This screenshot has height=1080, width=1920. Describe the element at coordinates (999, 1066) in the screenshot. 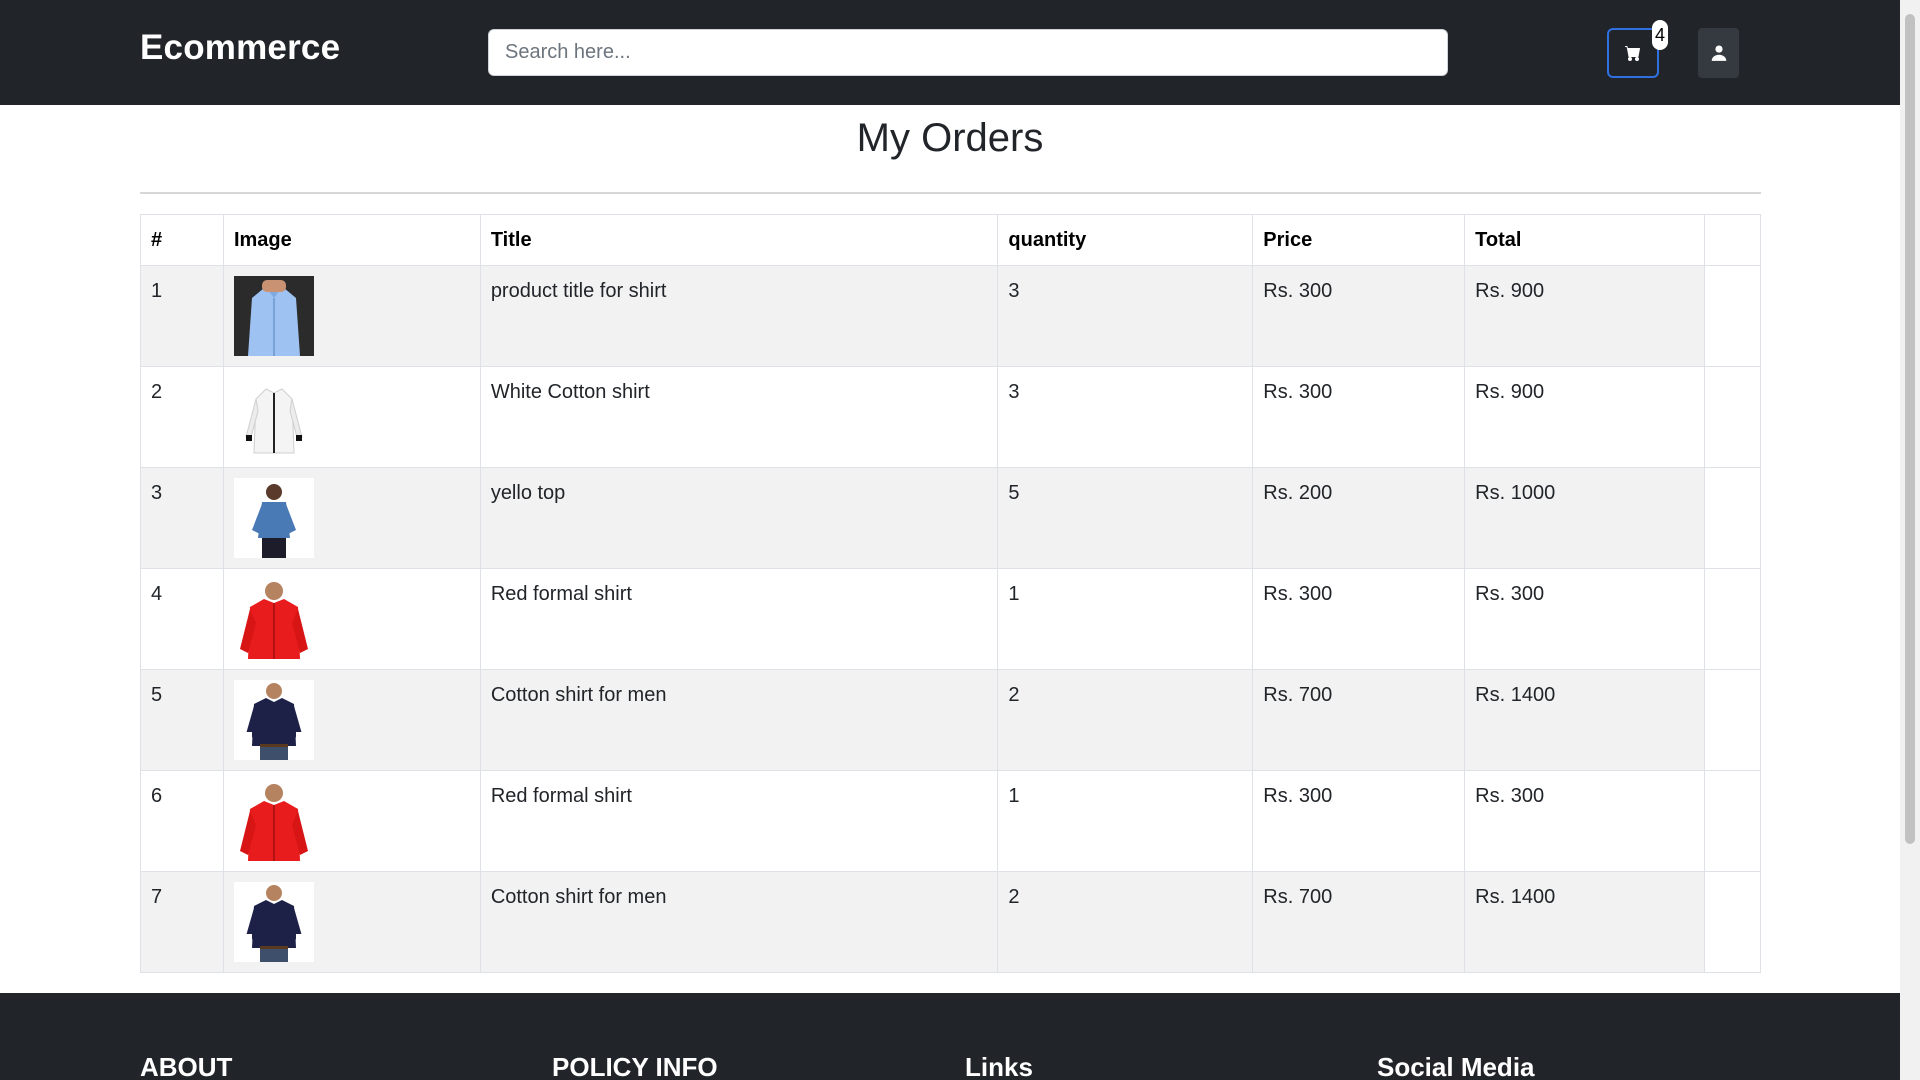

I see `footer-heading-links: Links` at that location.